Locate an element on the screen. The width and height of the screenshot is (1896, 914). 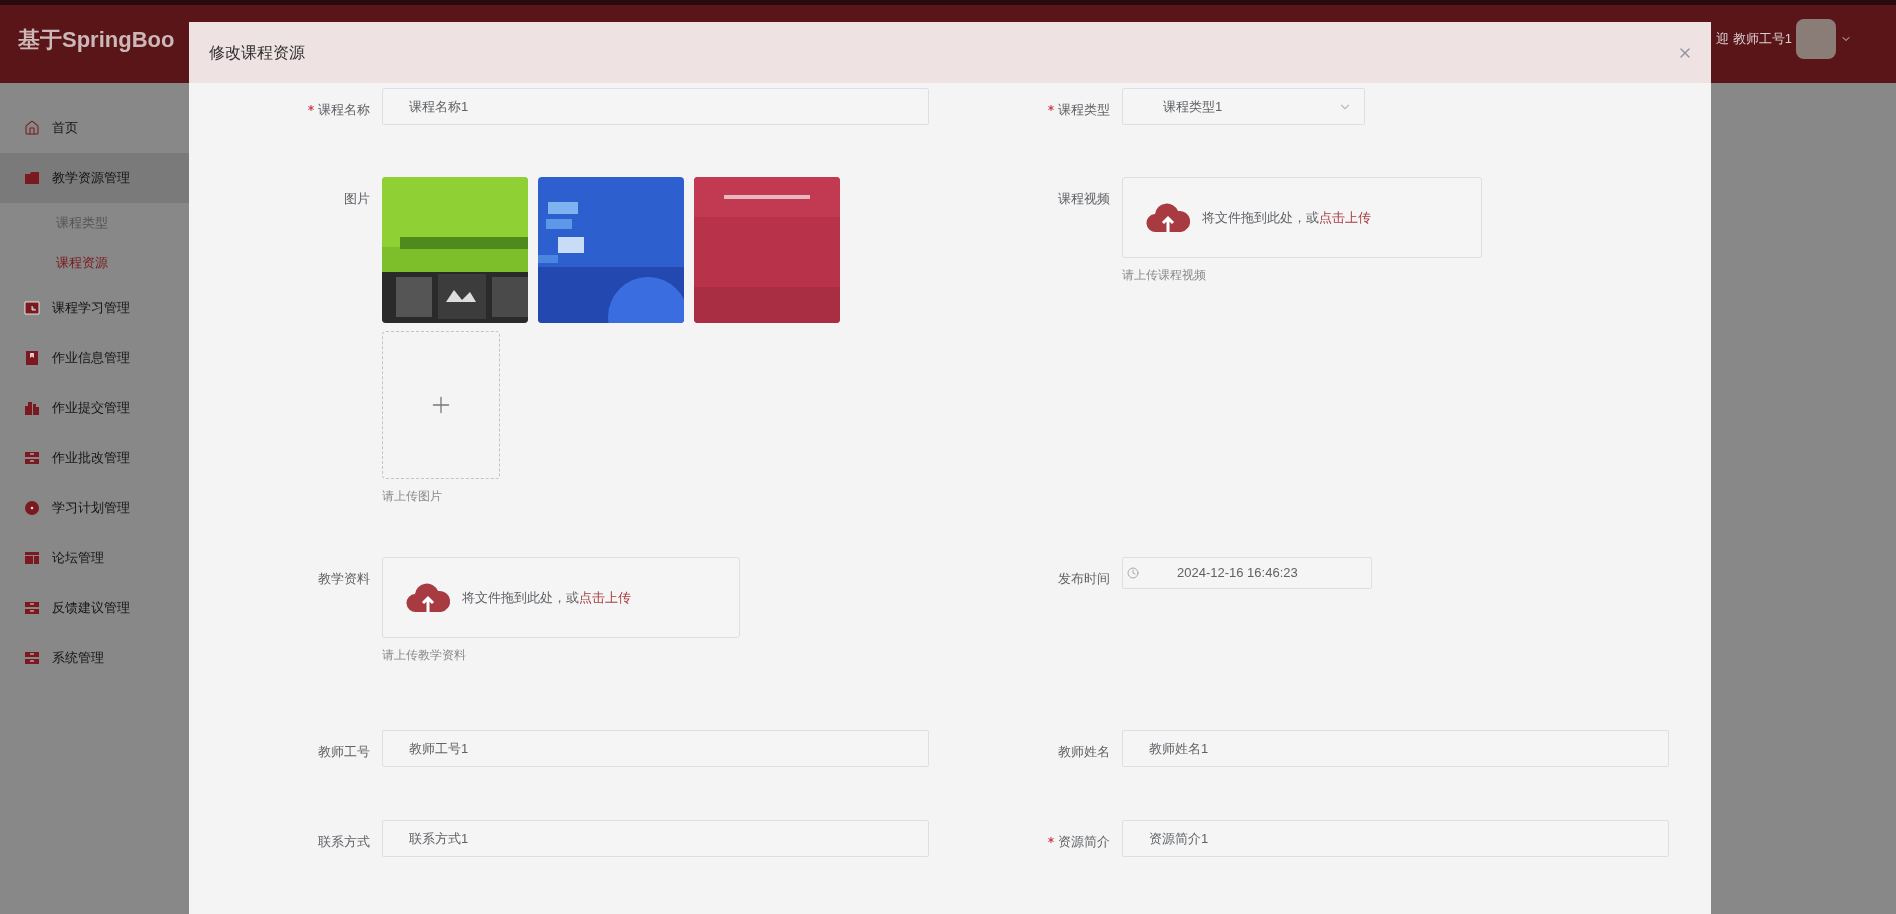
text-field: 课程名称1 is located at coordinates (655, 106).